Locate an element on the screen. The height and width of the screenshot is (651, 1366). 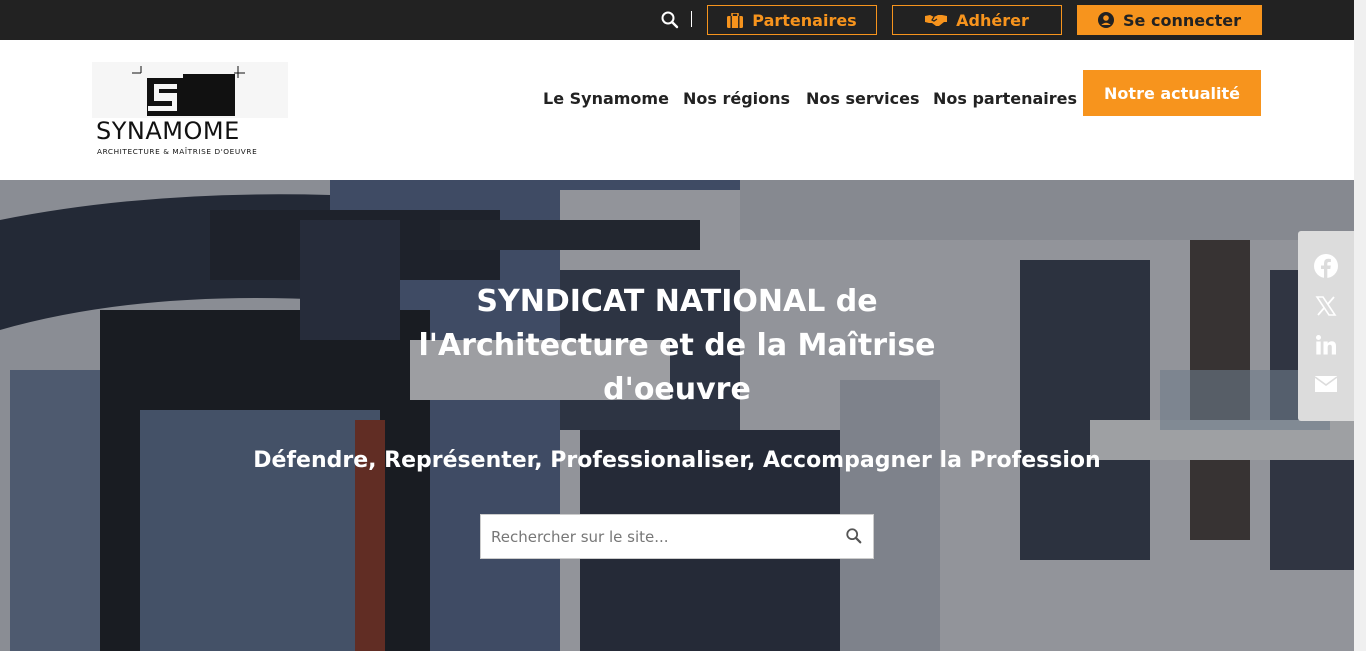
x-icon is located at coordinates (1326, 306).